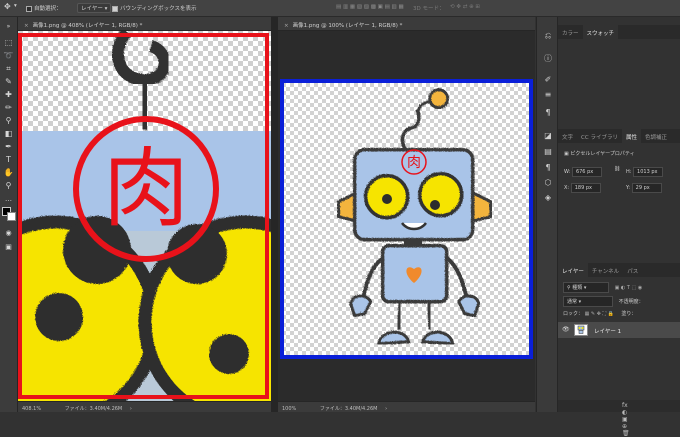 The width and height of the screenshot is (680, 437). Describe the element at coordinates (144, 406) in the screenshot. I see `status-bar-doc1: 408.1% ファイル：3.40M/4.26M ›` at that location.